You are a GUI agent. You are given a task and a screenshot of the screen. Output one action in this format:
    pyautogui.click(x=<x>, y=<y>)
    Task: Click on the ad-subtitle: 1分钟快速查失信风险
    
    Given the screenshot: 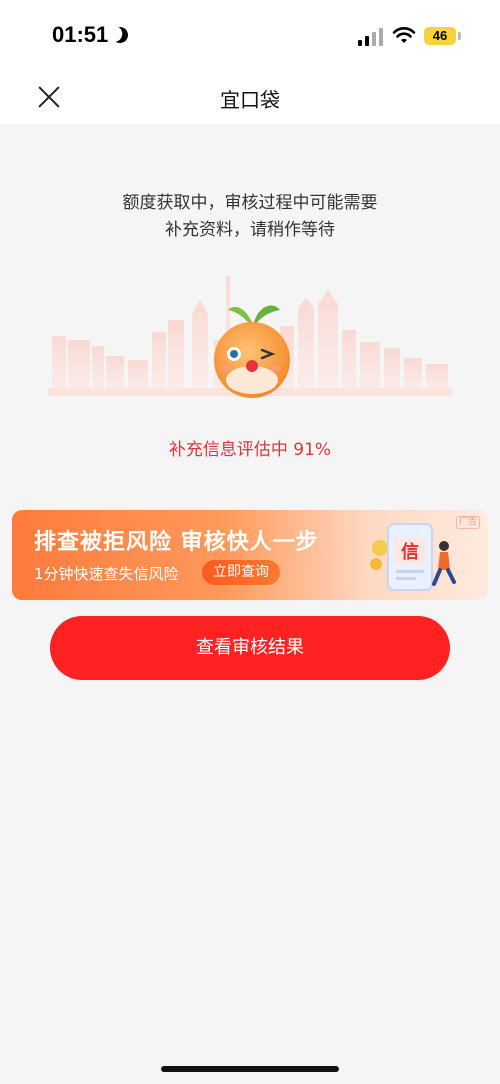 What is the action you would take?
    pyautogui.click(x=106, y=574)
    